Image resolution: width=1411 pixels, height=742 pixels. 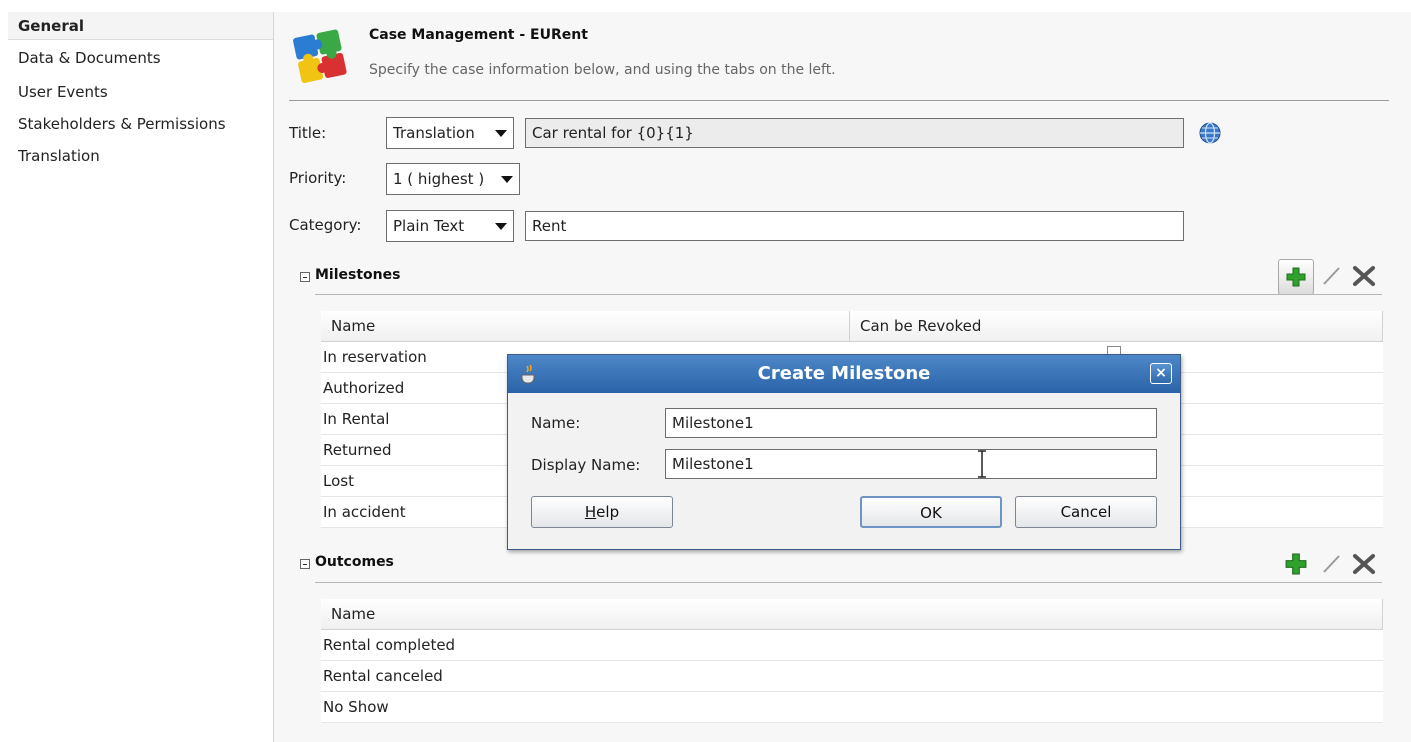 I want to click on header-divider, so click(x=839, y=100).